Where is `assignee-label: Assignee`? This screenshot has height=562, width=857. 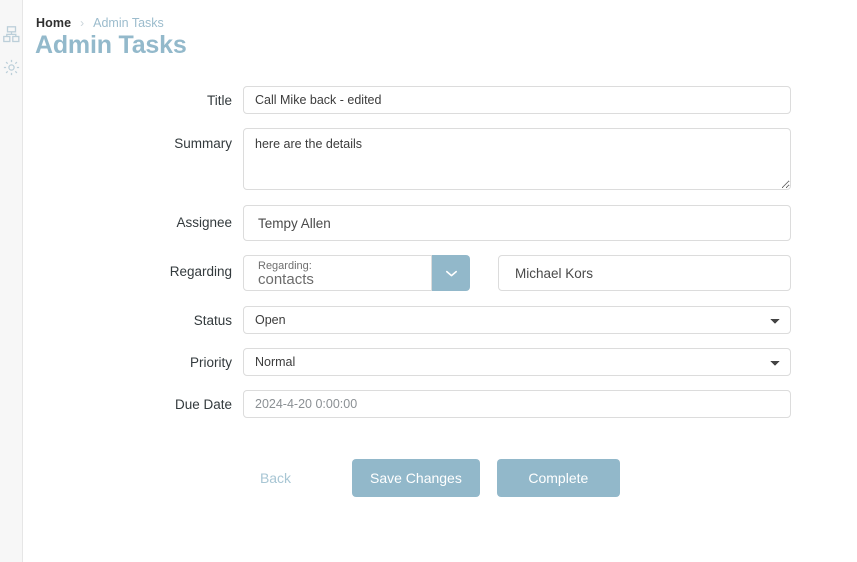 assignee-label: Assignee is located at coordinates (204, 222).